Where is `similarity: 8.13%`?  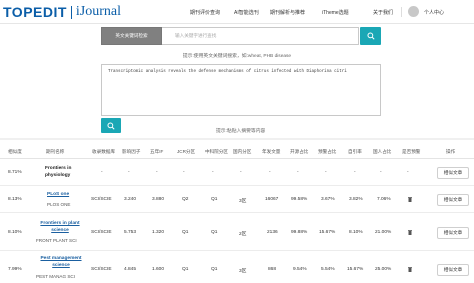
similarity: 8.13% is located at coordinates (15, 199).